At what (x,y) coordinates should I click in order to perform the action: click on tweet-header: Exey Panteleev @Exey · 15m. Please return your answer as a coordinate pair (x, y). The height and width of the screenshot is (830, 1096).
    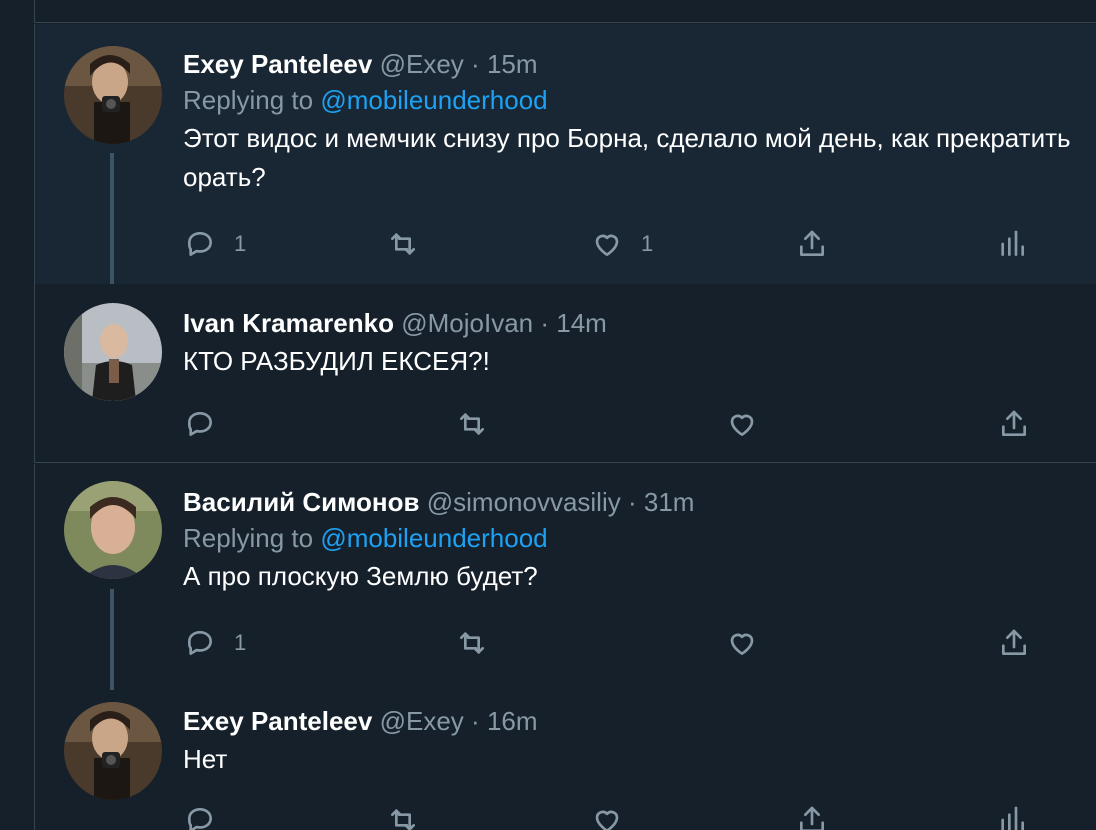
    Looking at the image, I should click on (632, 64).